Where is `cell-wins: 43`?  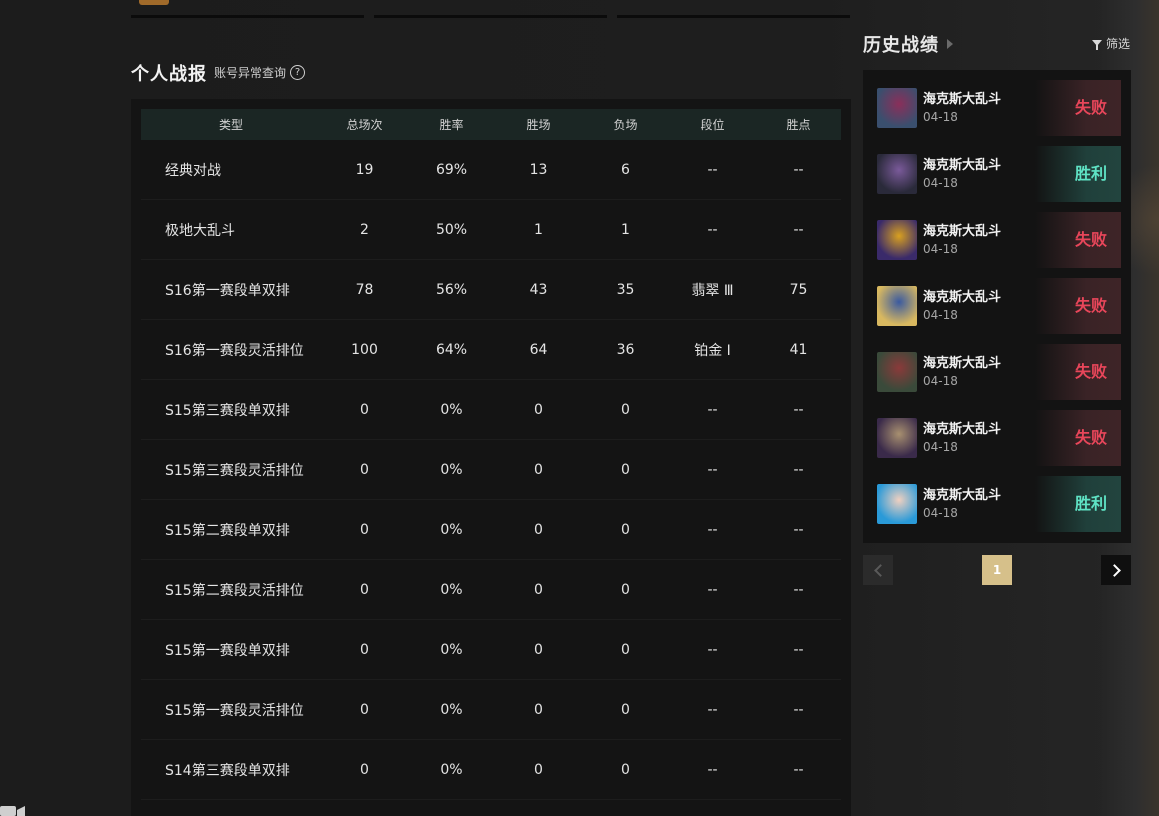 cell-wins: 43 is located at coordinates (538, 289).